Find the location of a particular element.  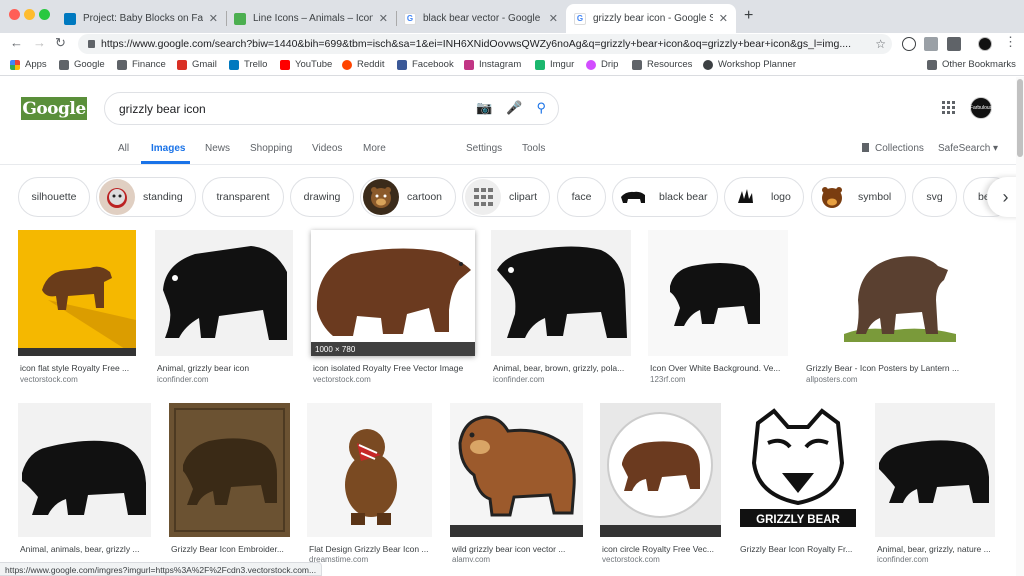

page-scrollbar is located at coordinates (1020, 326).